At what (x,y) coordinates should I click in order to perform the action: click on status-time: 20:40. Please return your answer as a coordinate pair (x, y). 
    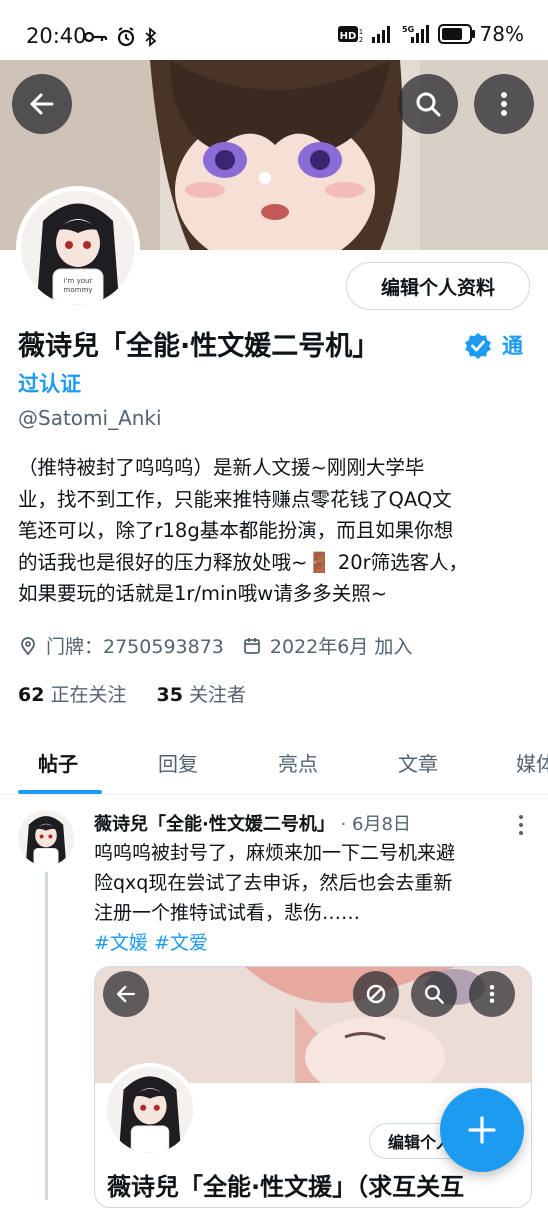
    Looking at the image, I should click on (56, 36).